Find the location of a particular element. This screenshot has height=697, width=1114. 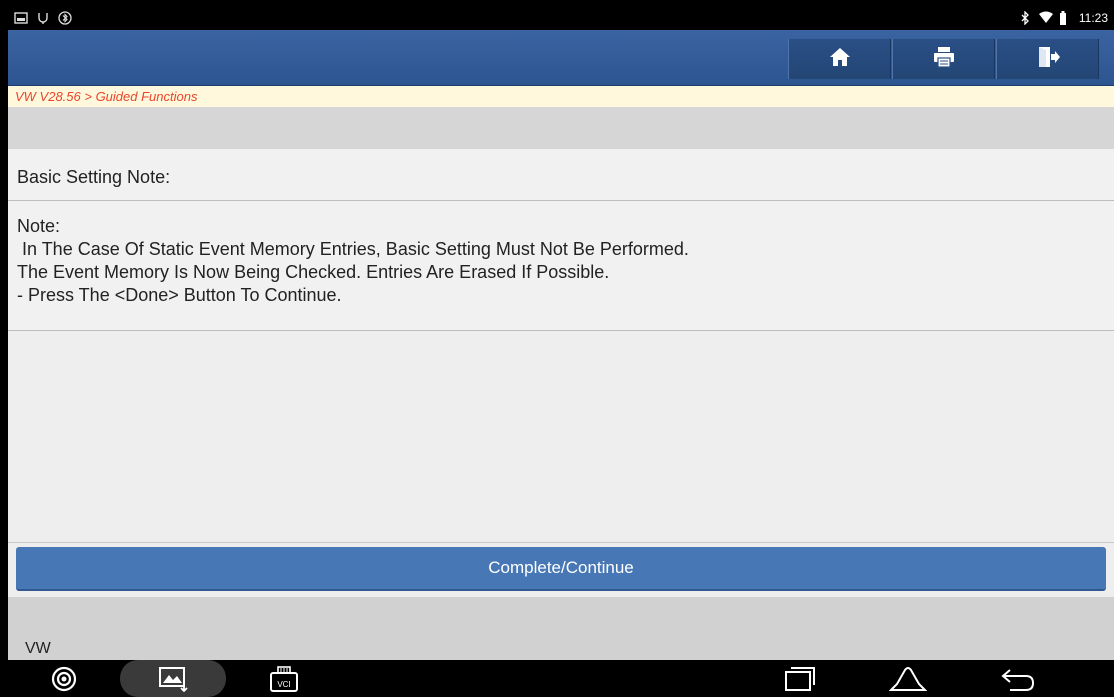

usb-debug-icon is located at coordinates (43, 18).